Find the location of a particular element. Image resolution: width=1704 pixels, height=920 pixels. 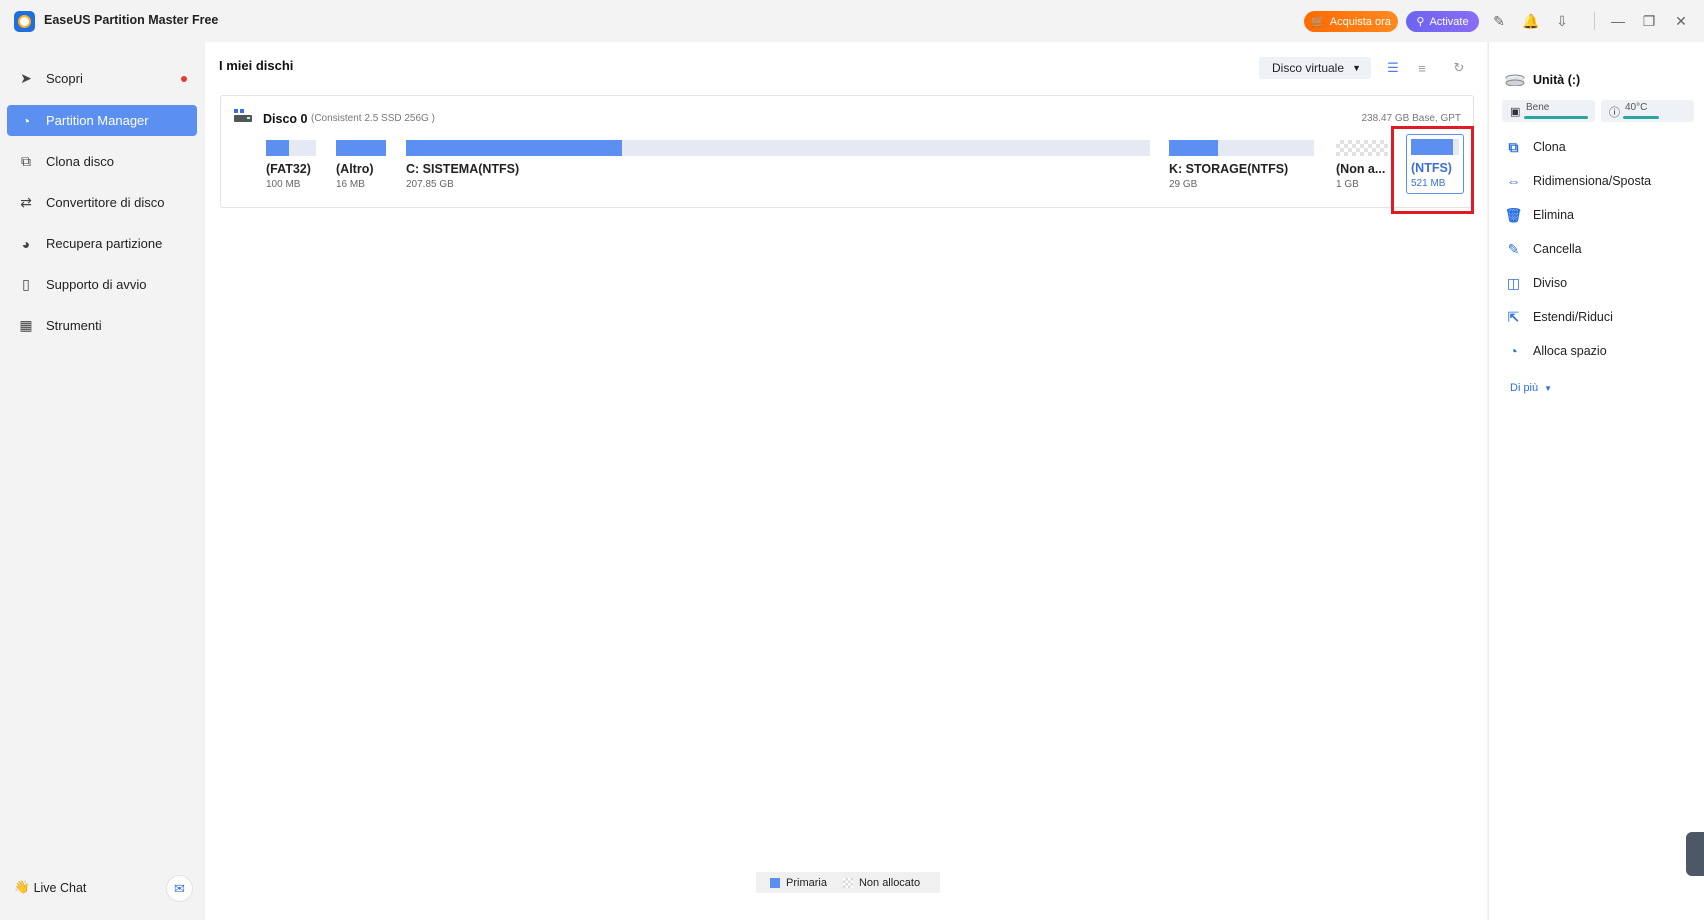

unallocated-swatch is located at coordinates (847, 882).